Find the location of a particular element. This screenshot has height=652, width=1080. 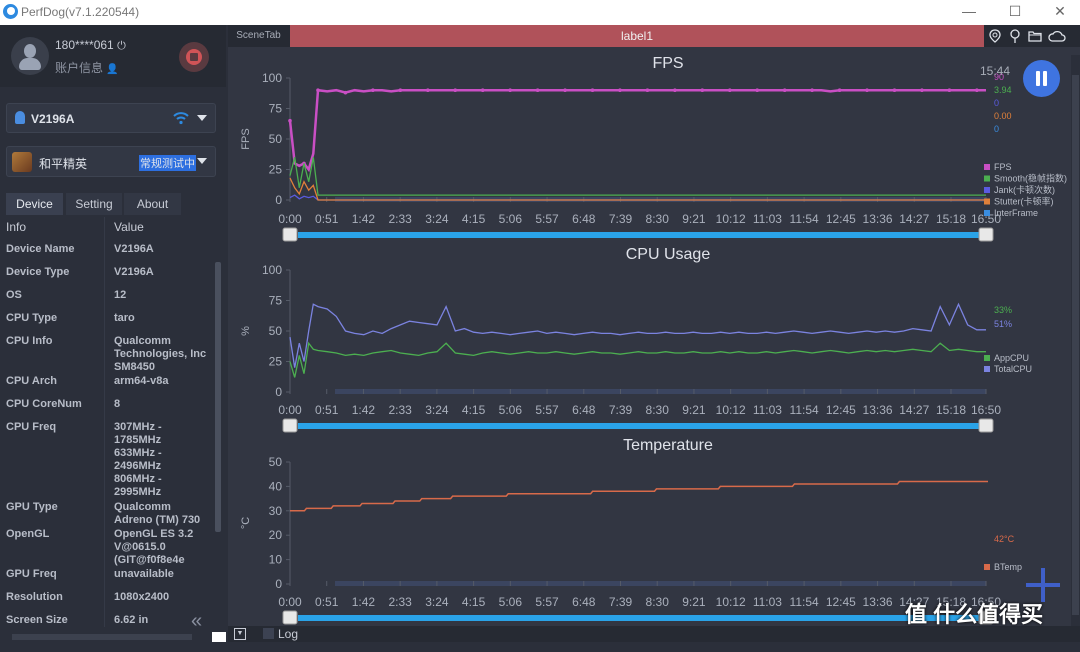

chart-title: Temperature is located at coordinates (668, 445).